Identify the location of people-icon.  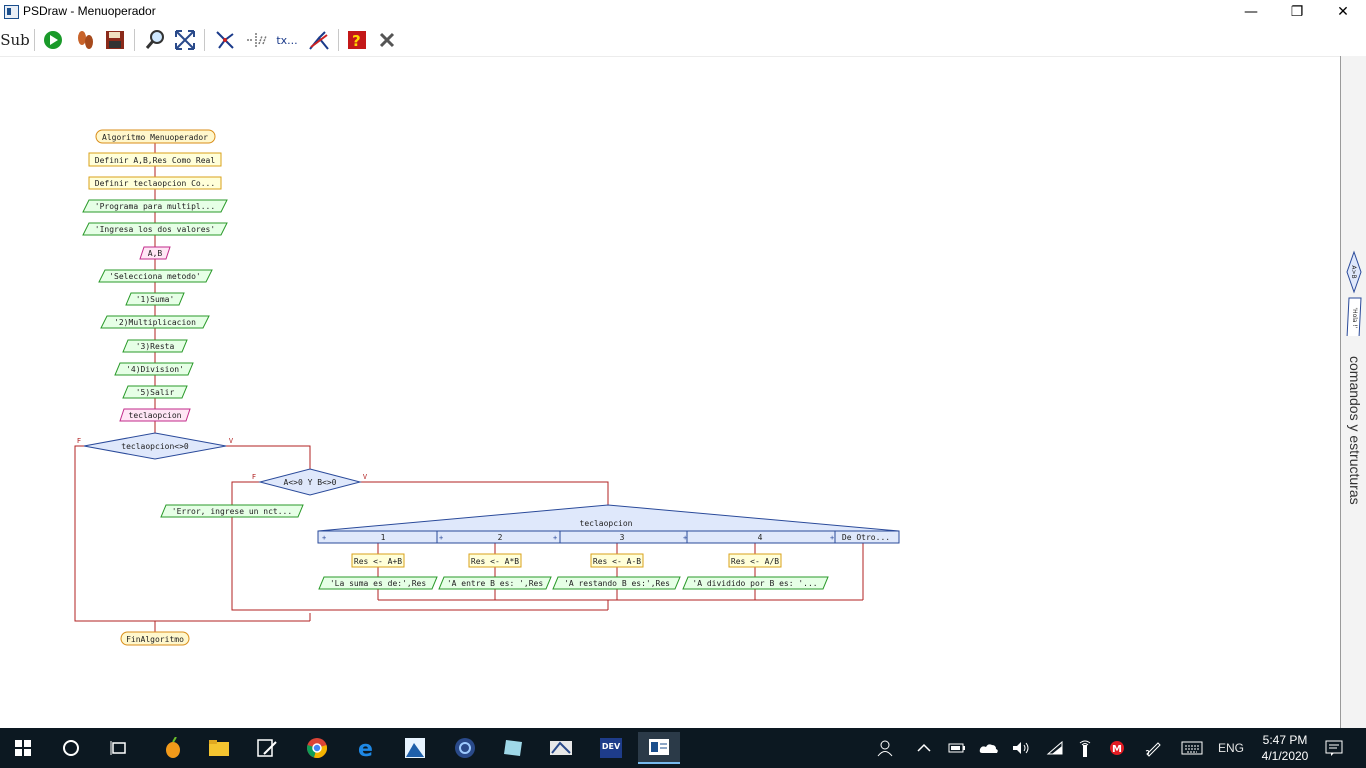
(885, 748).